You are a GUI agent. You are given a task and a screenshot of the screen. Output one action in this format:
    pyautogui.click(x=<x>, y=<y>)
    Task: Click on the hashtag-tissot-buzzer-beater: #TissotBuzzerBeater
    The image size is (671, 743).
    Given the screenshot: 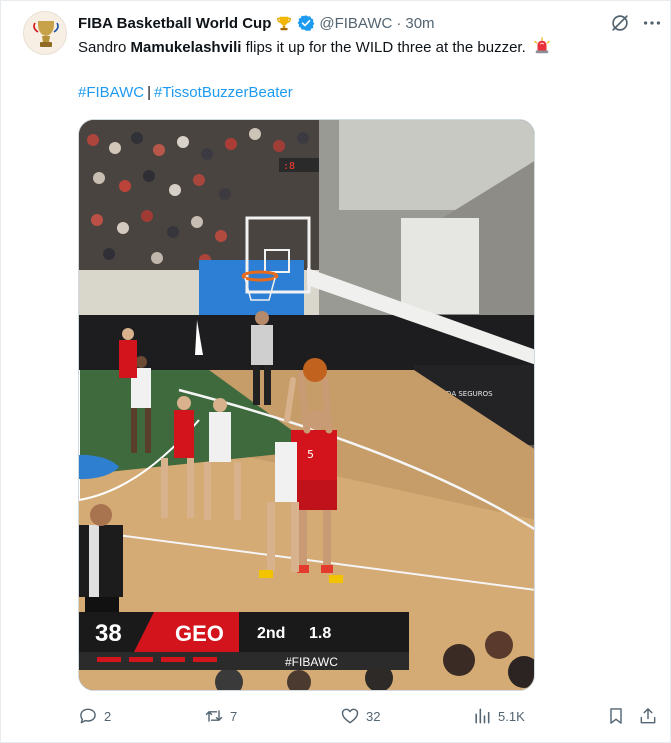 What is the action you would take?
    pyautogui.click(x=223, y=92)
    